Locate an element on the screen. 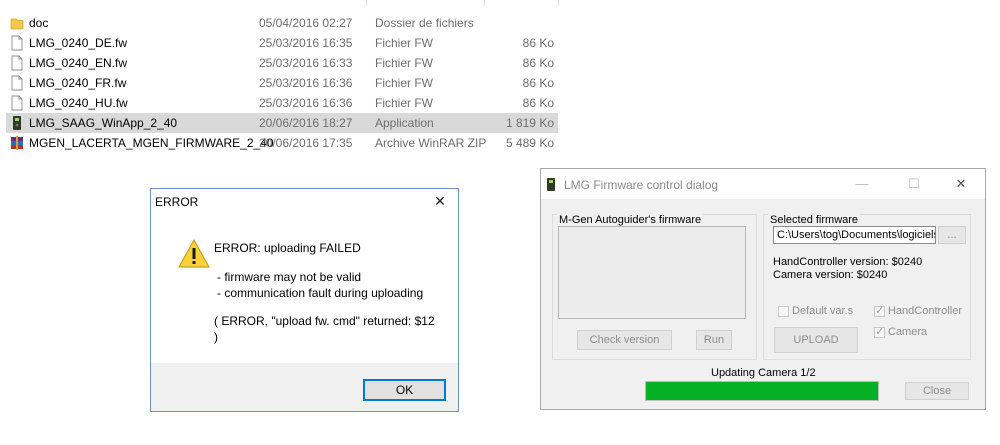 The height and width of the screenshot is (445, 1000). progress-bar-fill is located at coordinates (762, 391).